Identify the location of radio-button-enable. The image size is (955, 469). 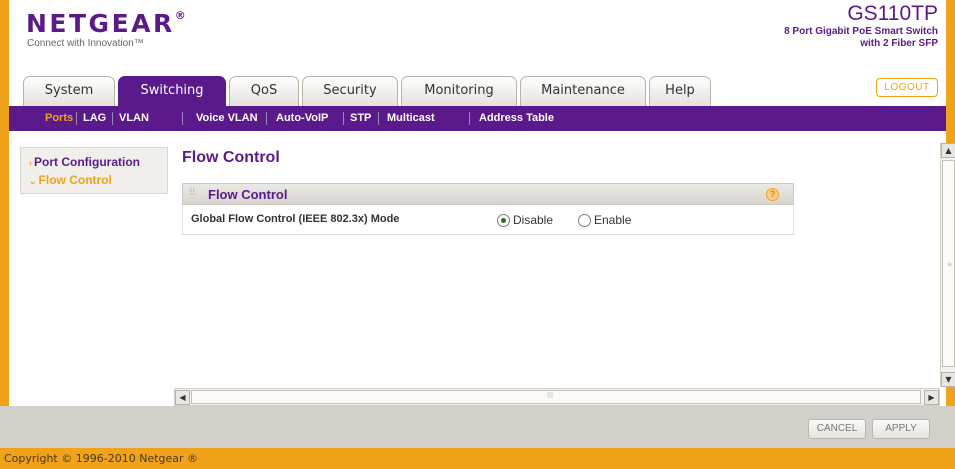
(584, 220).